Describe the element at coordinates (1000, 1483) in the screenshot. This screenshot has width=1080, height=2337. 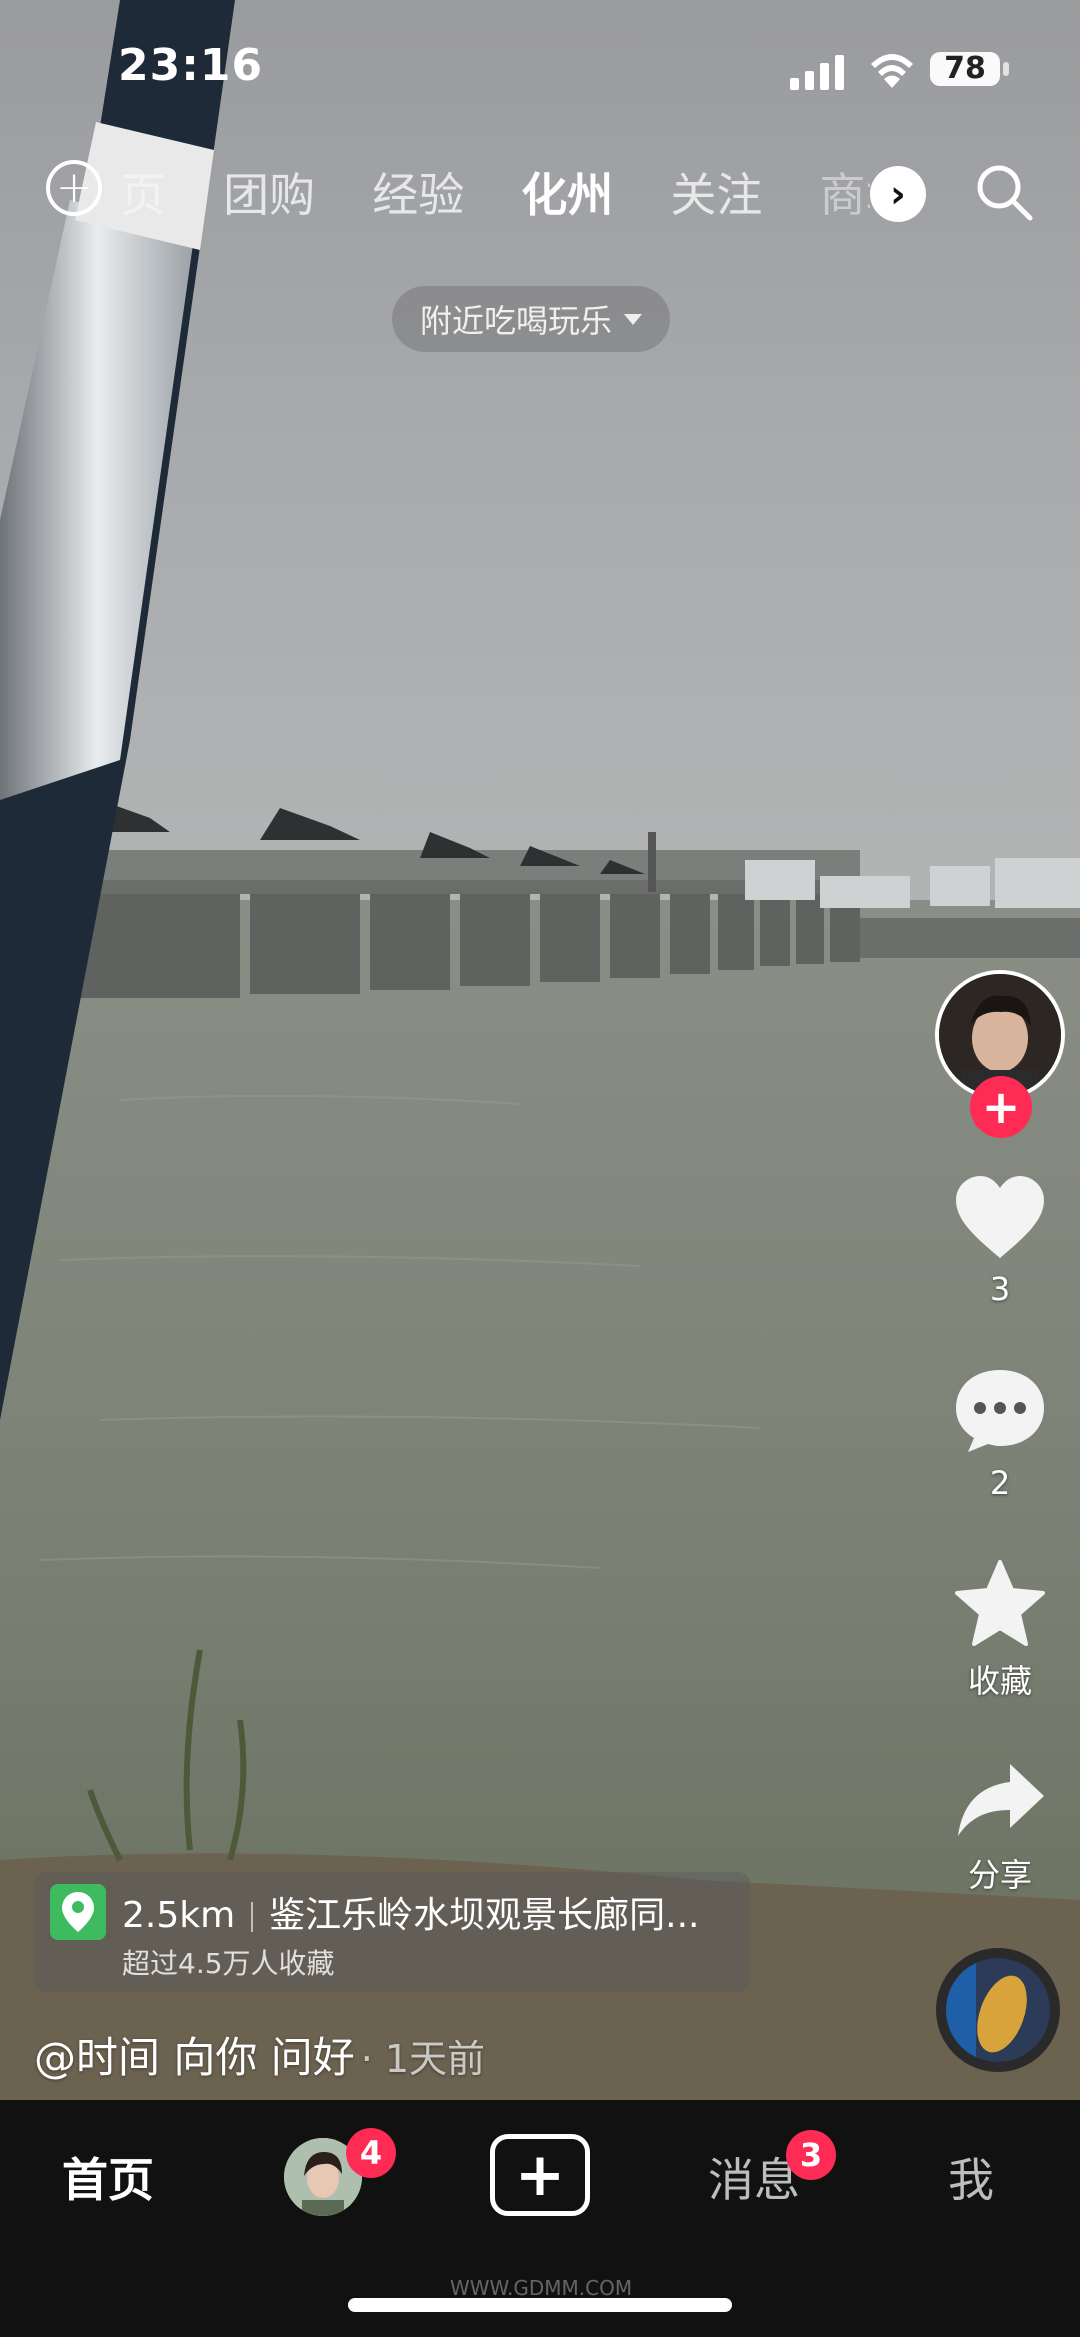
I see `comment-count: 2` at that location.